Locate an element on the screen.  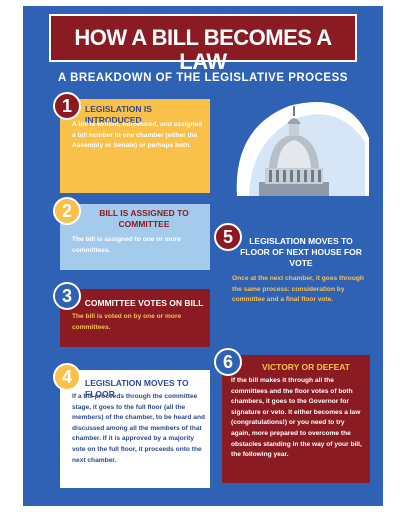
step-3-number: 3 is located at coordinates (67, 296).